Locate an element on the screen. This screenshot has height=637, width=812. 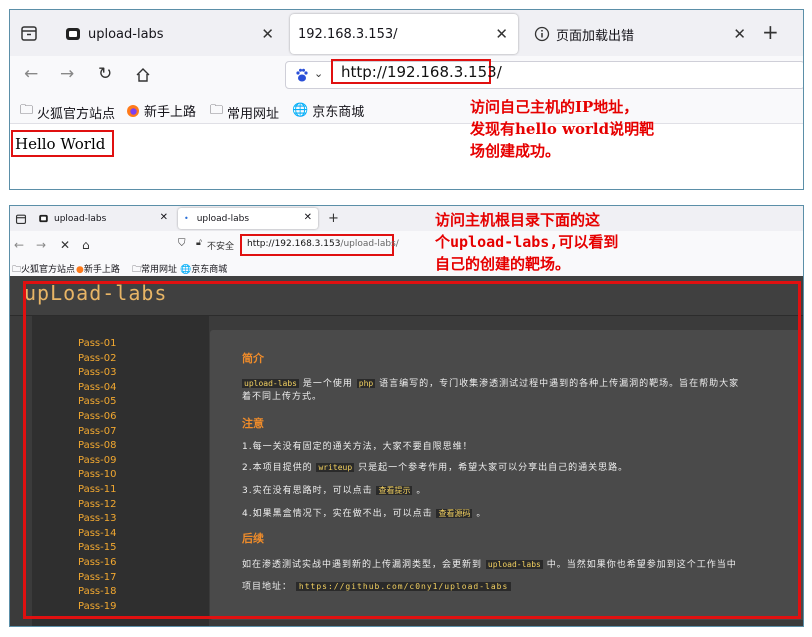
bookmark-firefox-official: 🗀火狐官方站点 is located at coordinates (67, 112).